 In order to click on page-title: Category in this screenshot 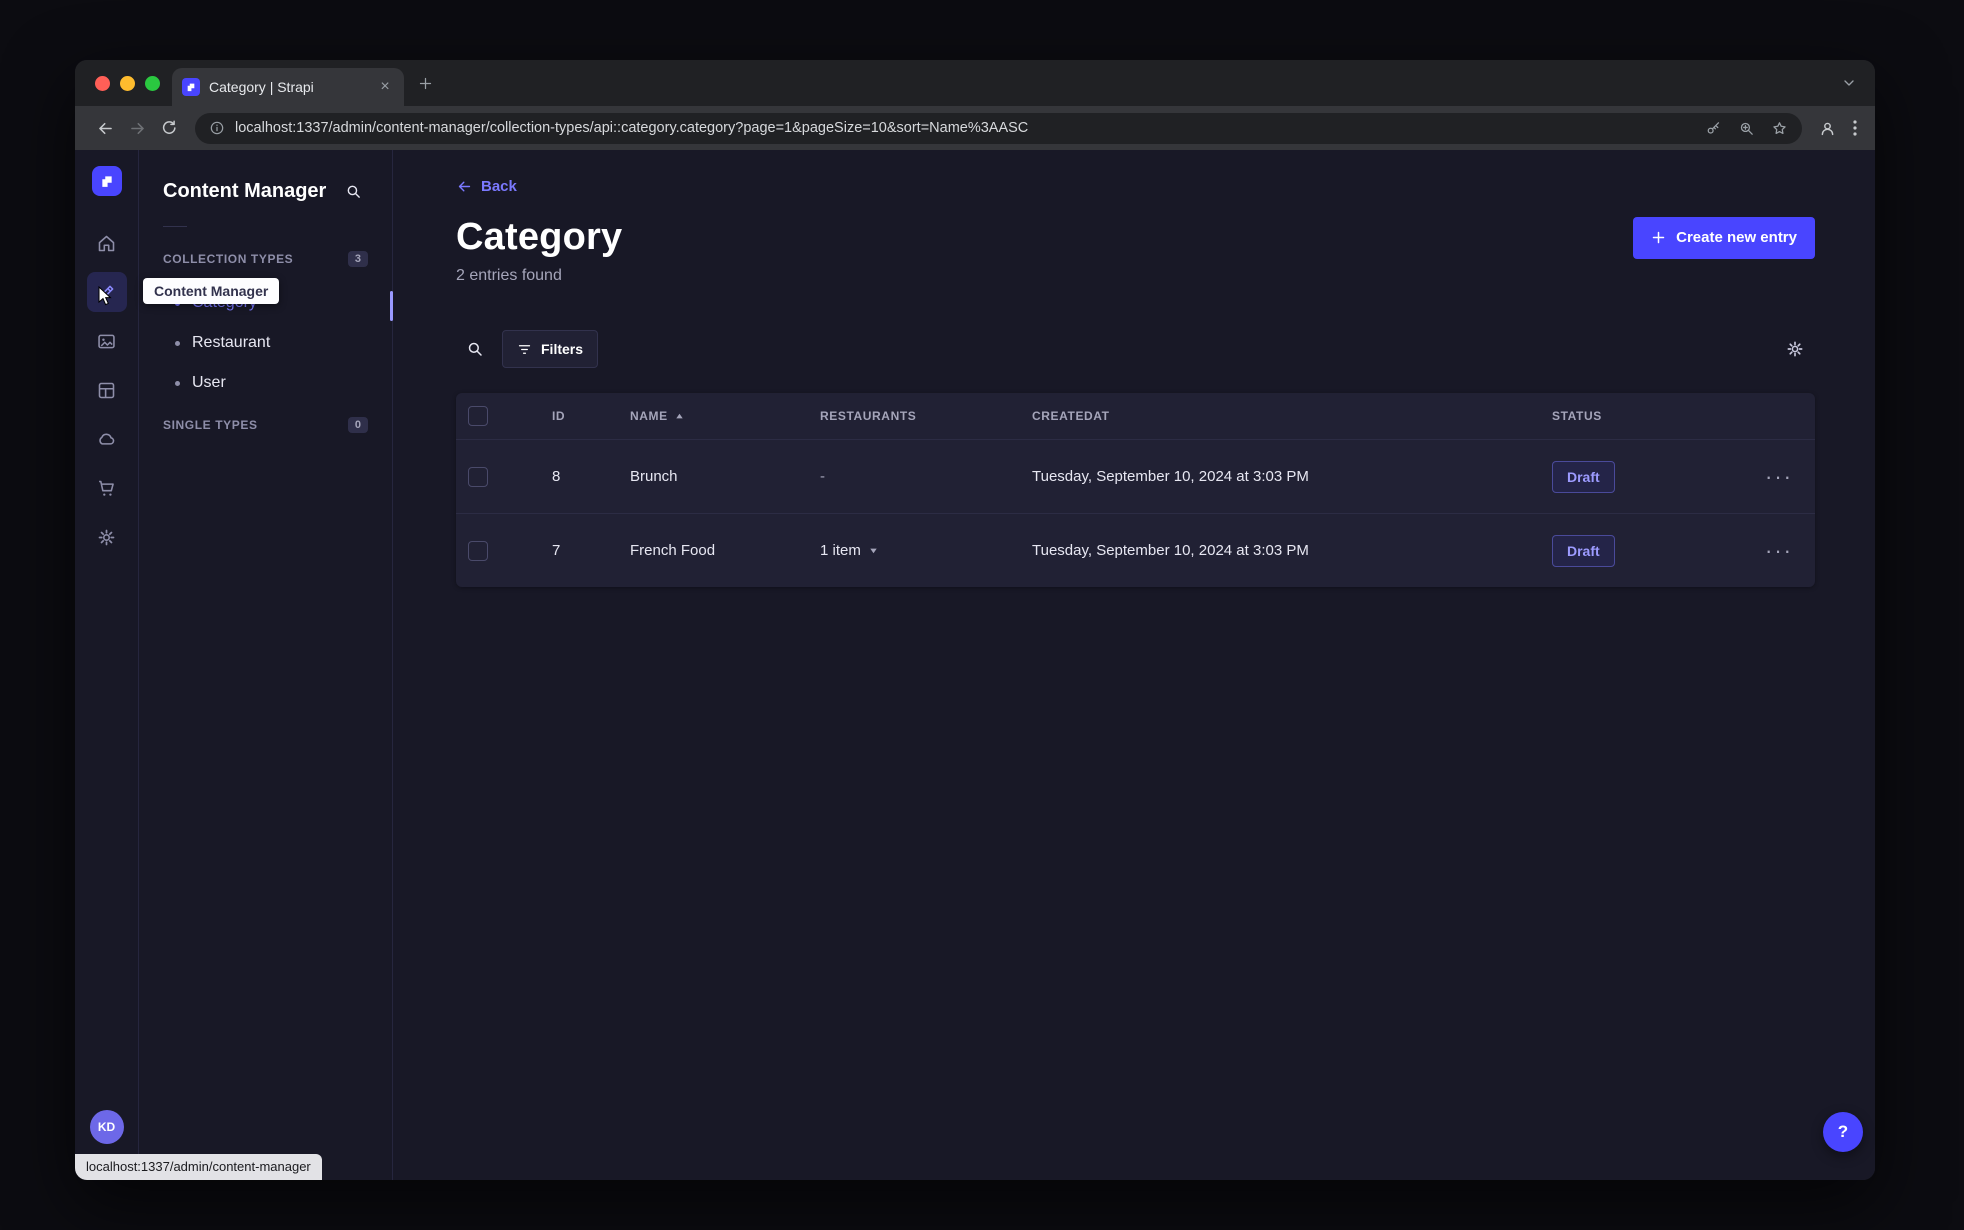, I will do `click(539, 237)`.